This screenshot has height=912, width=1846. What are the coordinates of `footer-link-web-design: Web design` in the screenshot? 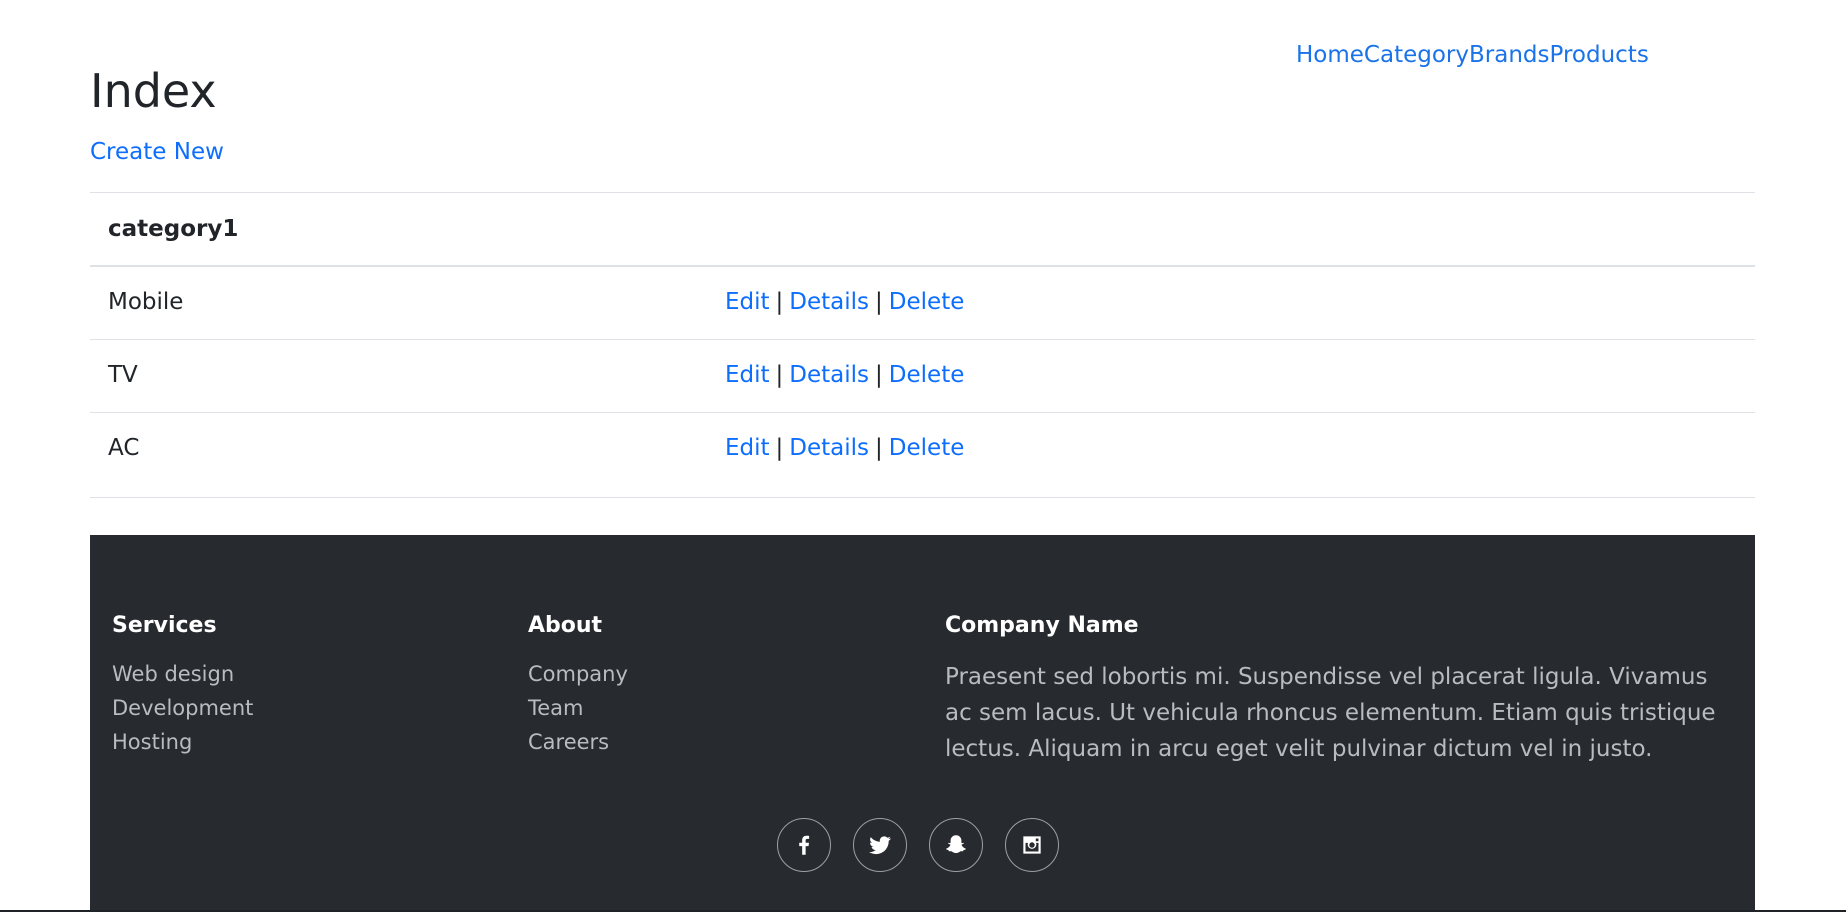 It's located at (173, 674).